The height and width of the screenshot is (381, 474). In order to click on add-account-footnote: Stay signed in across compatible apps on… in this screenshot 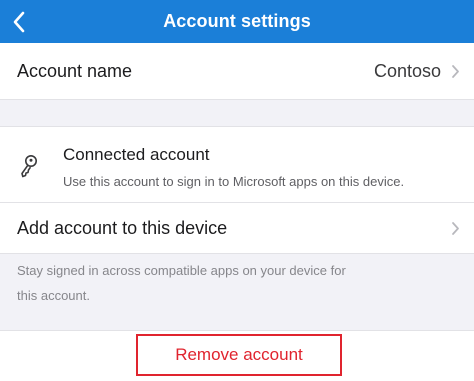, I will do `click(227, 283)`.